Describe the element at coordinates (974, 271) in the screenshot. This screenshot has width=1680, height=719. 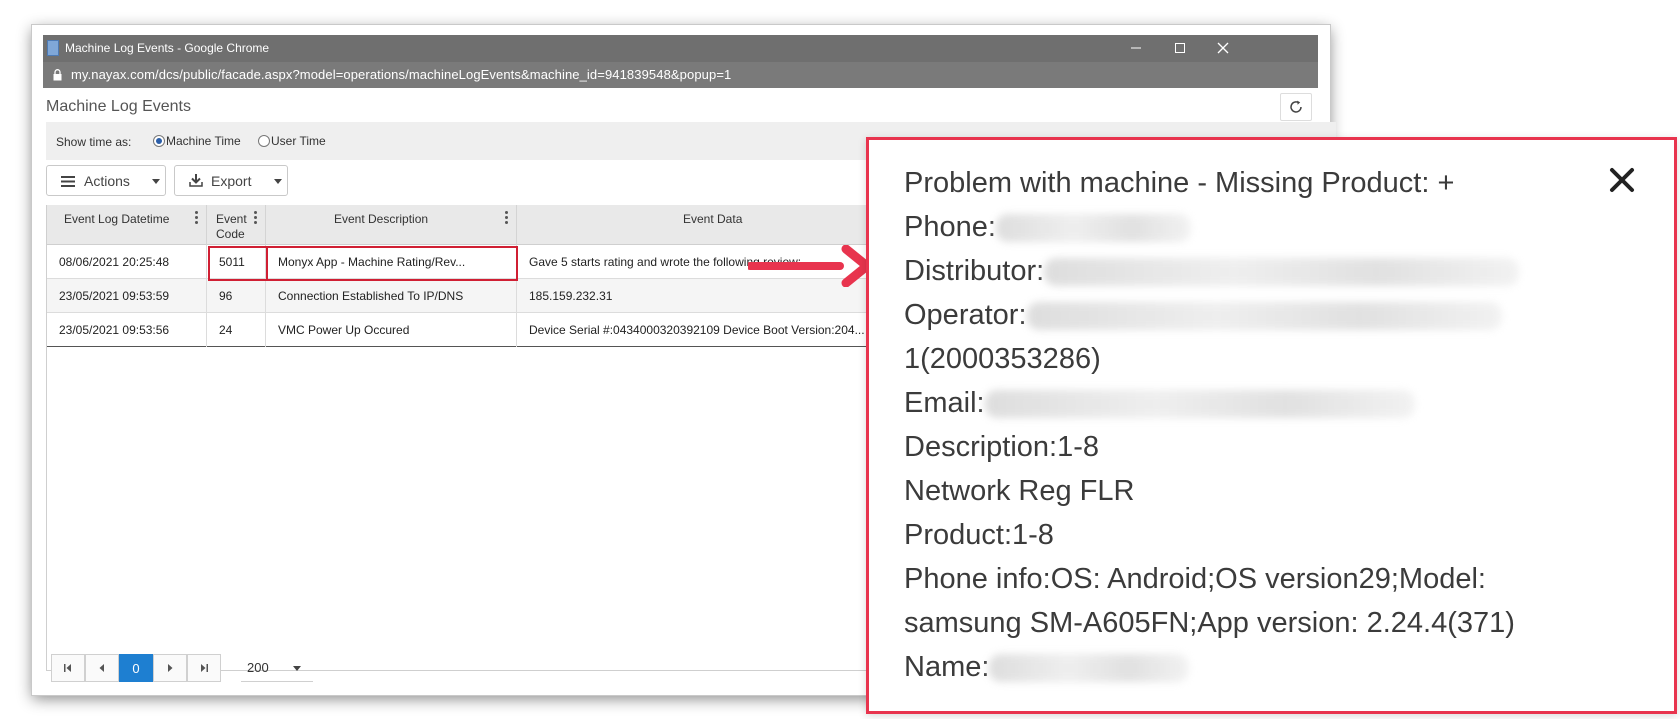
I see `distributor-label: Distributor:` at that location.